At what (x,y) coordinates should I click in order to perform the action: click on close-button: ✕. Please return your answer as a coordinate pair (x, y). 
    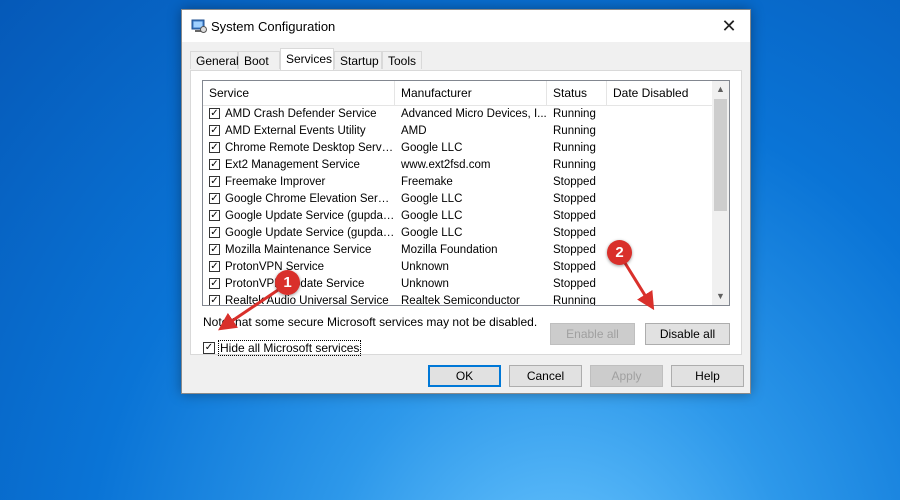
    Looking at the image, I should click on (729, 26).